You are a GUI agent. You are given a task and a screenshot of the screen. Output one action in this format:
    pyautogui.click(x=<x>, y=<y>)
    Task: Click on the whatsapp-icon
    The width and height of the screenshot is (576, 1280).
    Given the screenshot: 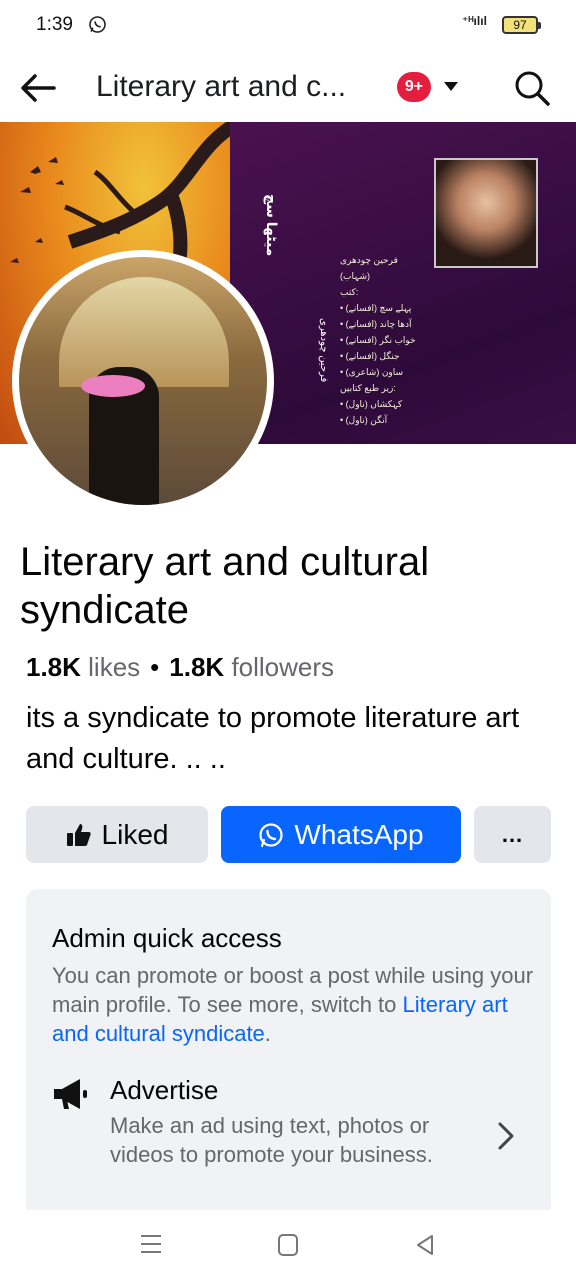 What is the action you would take?
    pyautogui.click(x=271, y=834)
    